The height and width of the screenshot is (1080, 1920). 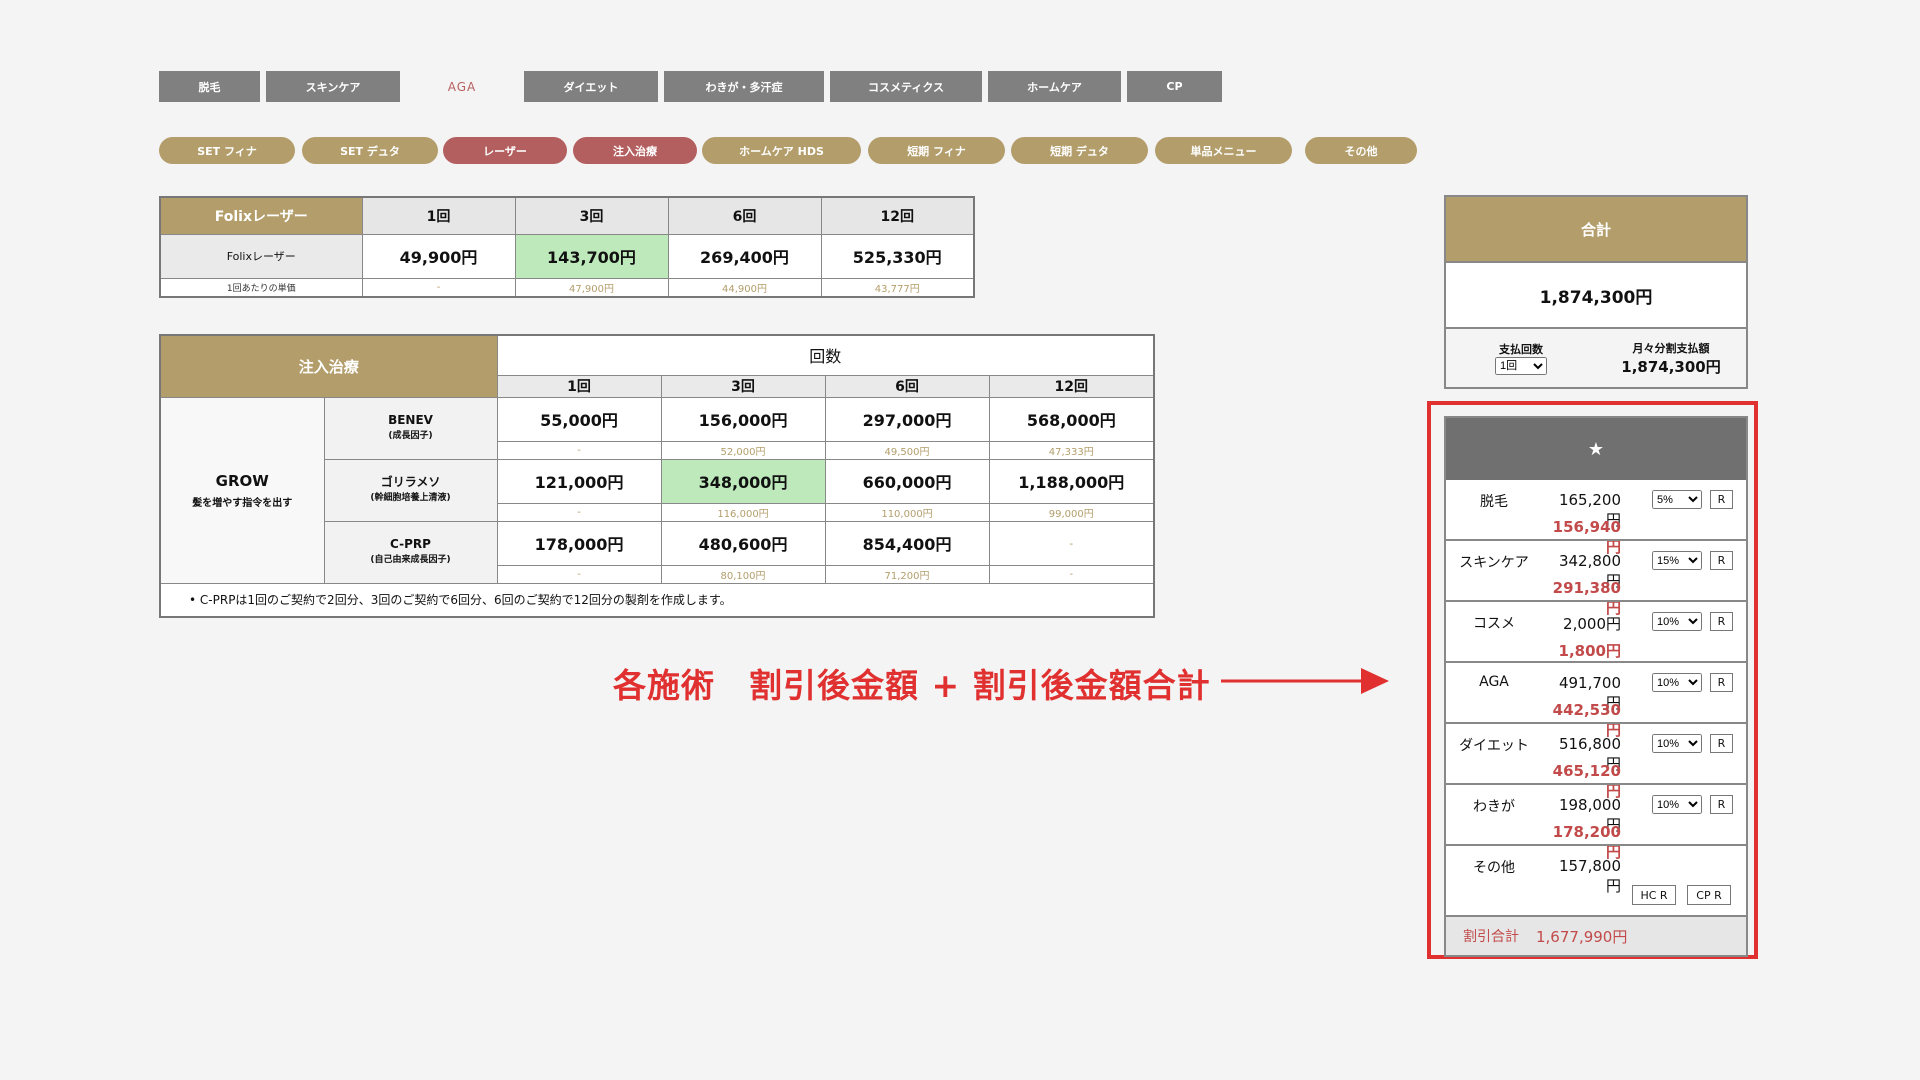 I want to click on unit-price: 116,000円, so click(x=743, y=512).